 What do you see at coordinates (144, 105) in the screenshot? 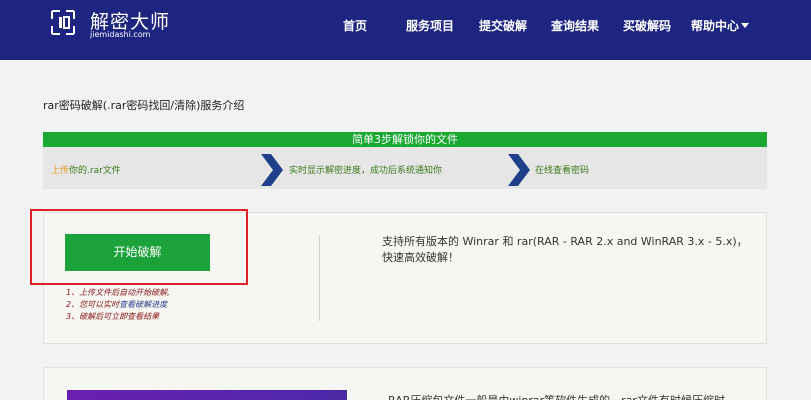
I see `page-title: rar密码破解(.rar密码找回/清除)服务介绍` at bounding box center [144, 105].